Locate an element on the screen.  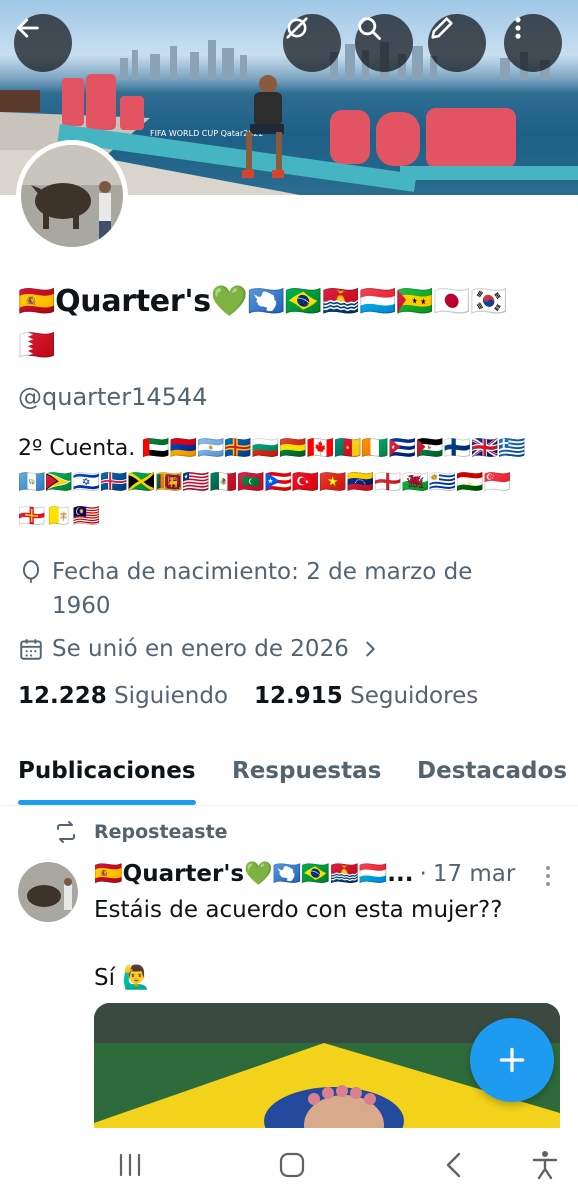
post-more-icon is located at coordinates (548, 876).